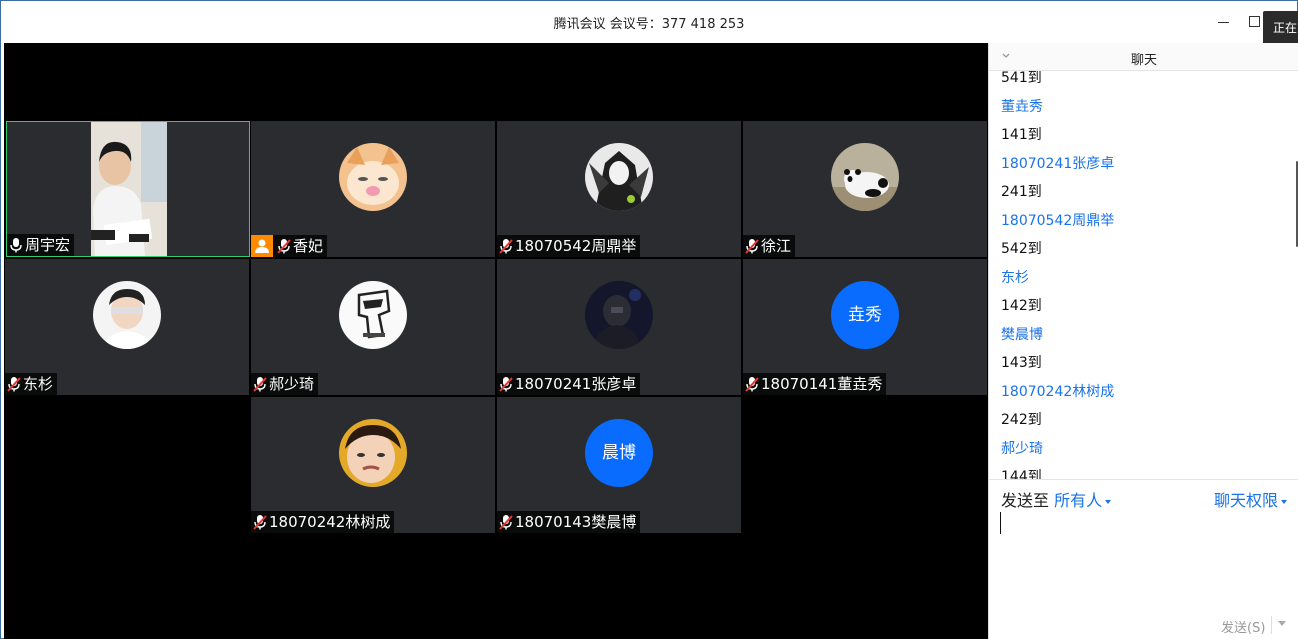  What do you see at coordinates (1243, 626) in the screenshot?
I see `send-button: 发送(S)` at bounding box center [1243, 626].